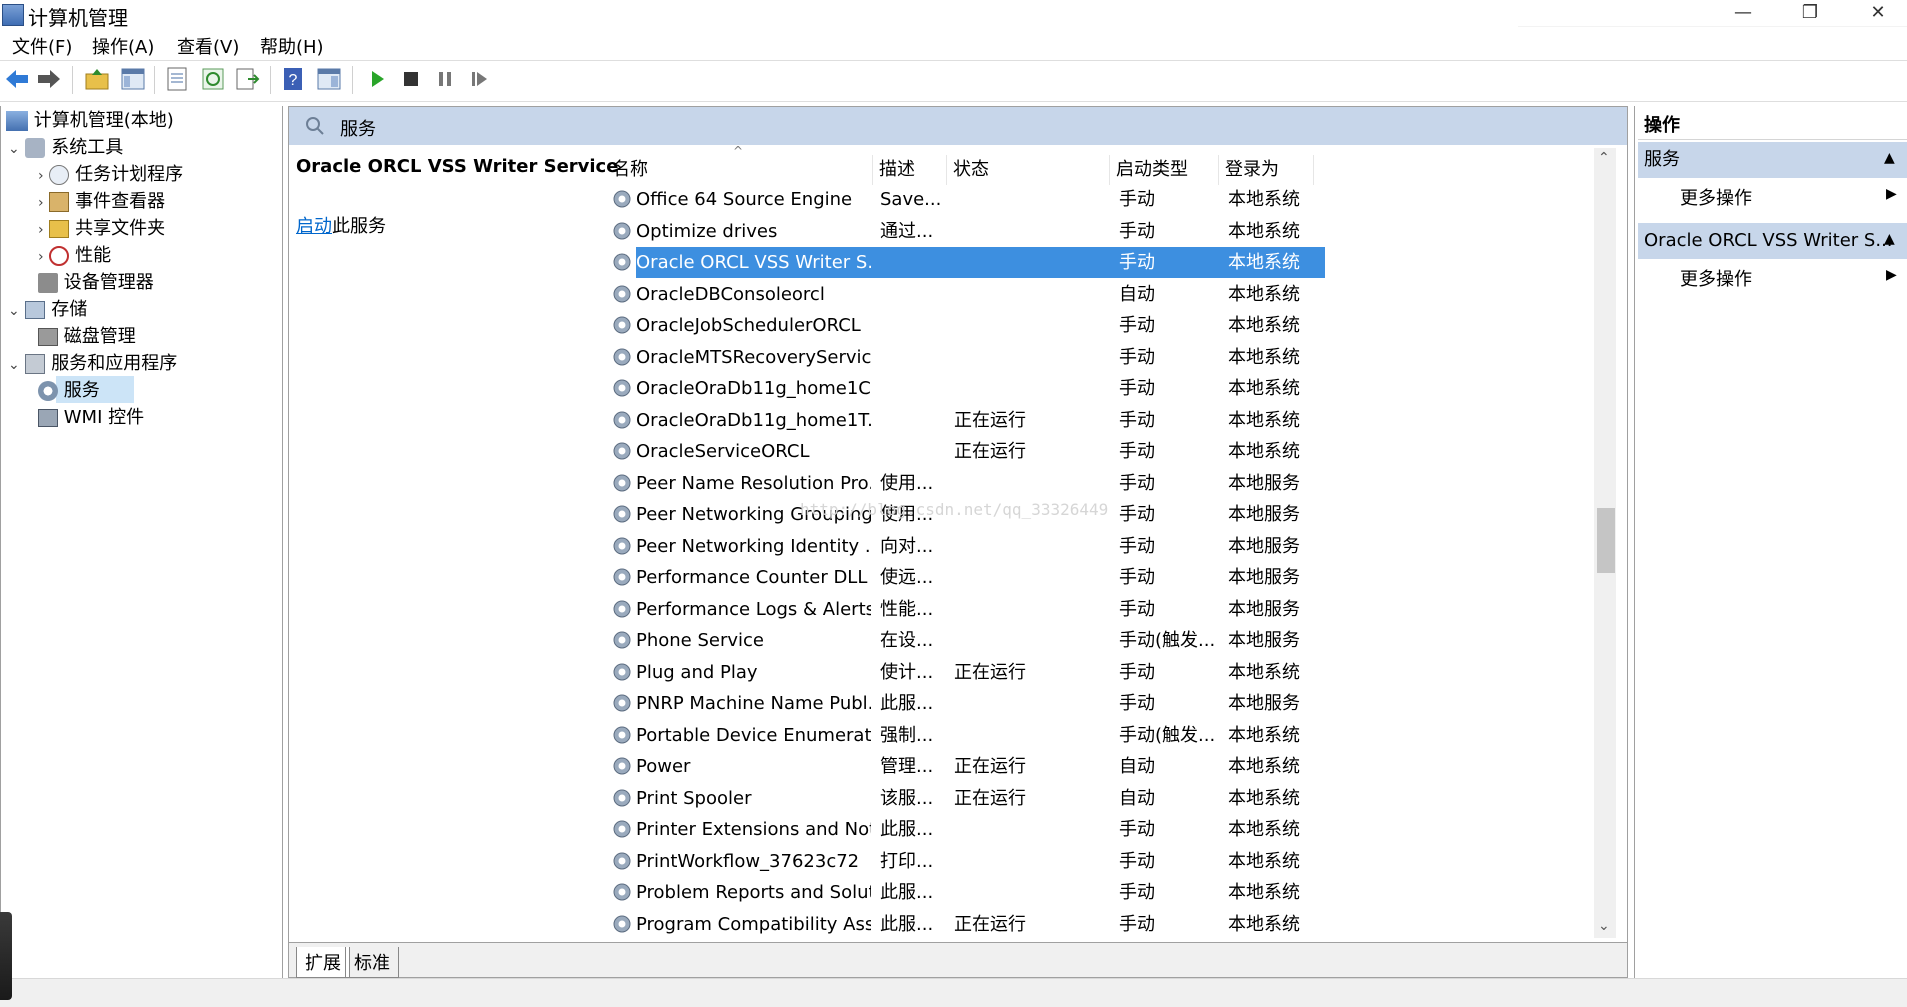 Image resolution: width=1907 pixels, height=1007 pixels. I want to click on back-arrow-icon, so click(17, 79).